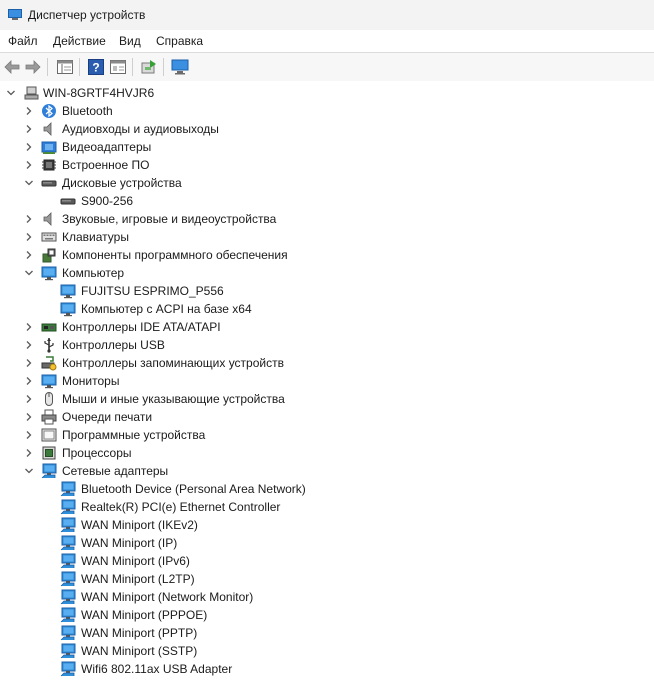  Describe the element at coordinates (280, 255) in the screenshot. I see `category-item: Компоненты программного обеспечения` at that location.